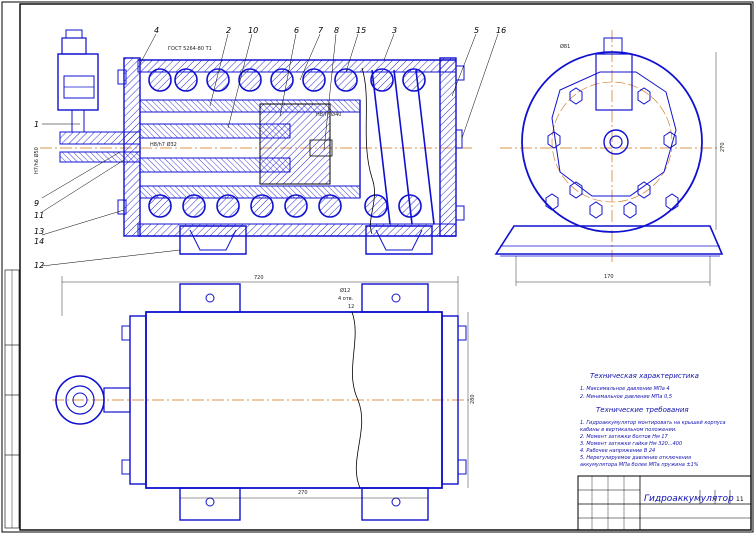 This screenshot has width=755, height=534. What do you see at coordinates (259, 278) in the screenshot?
I see `overall-length-label: 720` at bounding box center [259, 278].